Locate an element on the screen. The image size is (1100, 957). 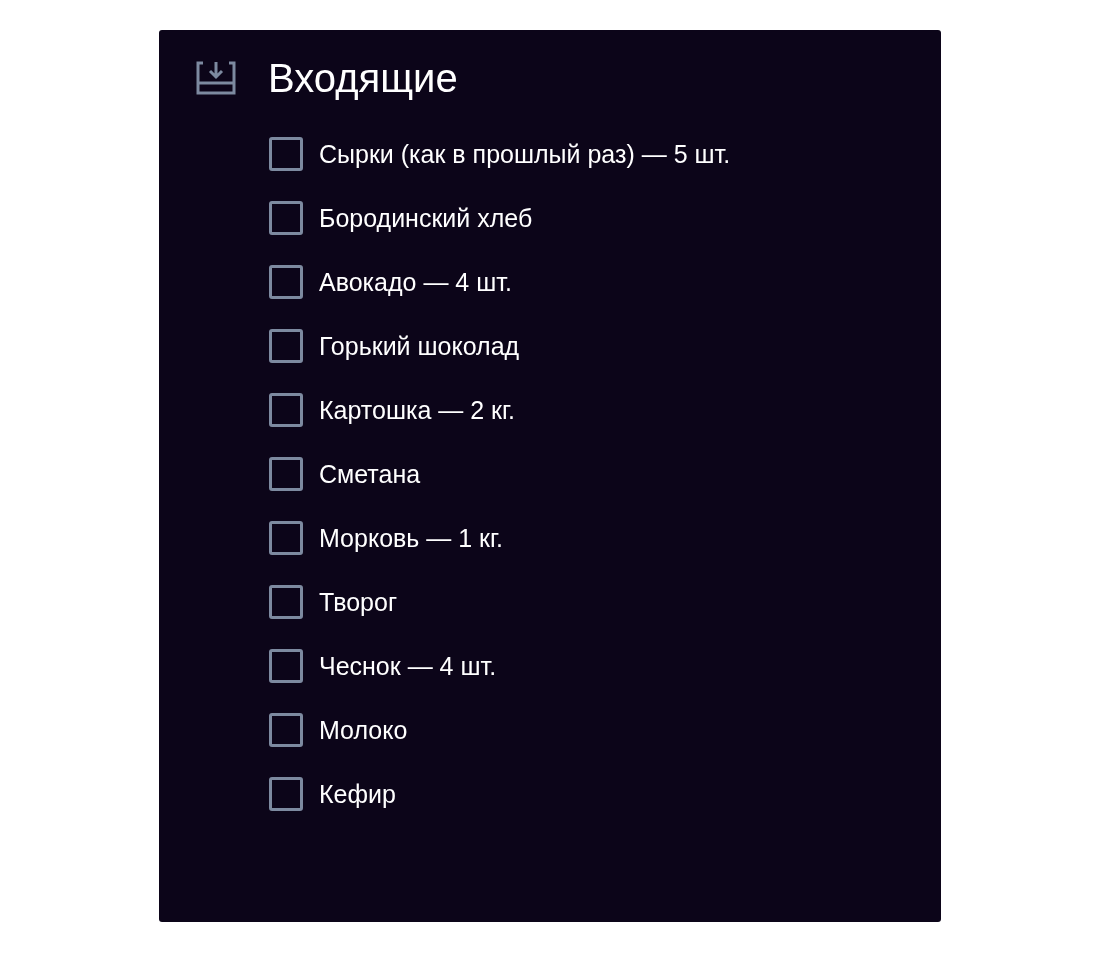
item-label: Сырки (как в прошлый раз) — 5 шт. is located at coordinates (525, 154).